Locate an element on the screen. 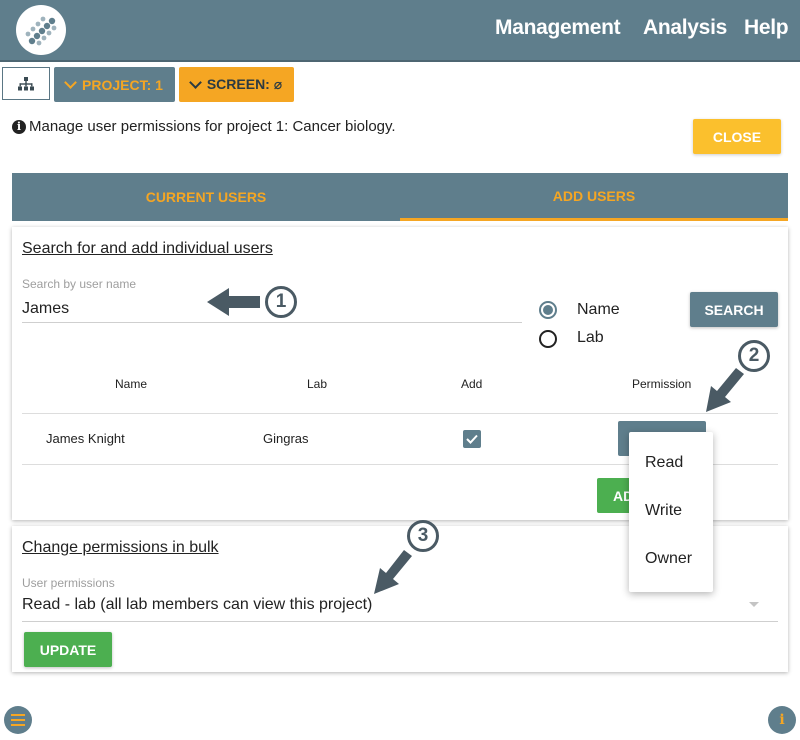  radio-name-label: Name is located at coordinates (598, 309).